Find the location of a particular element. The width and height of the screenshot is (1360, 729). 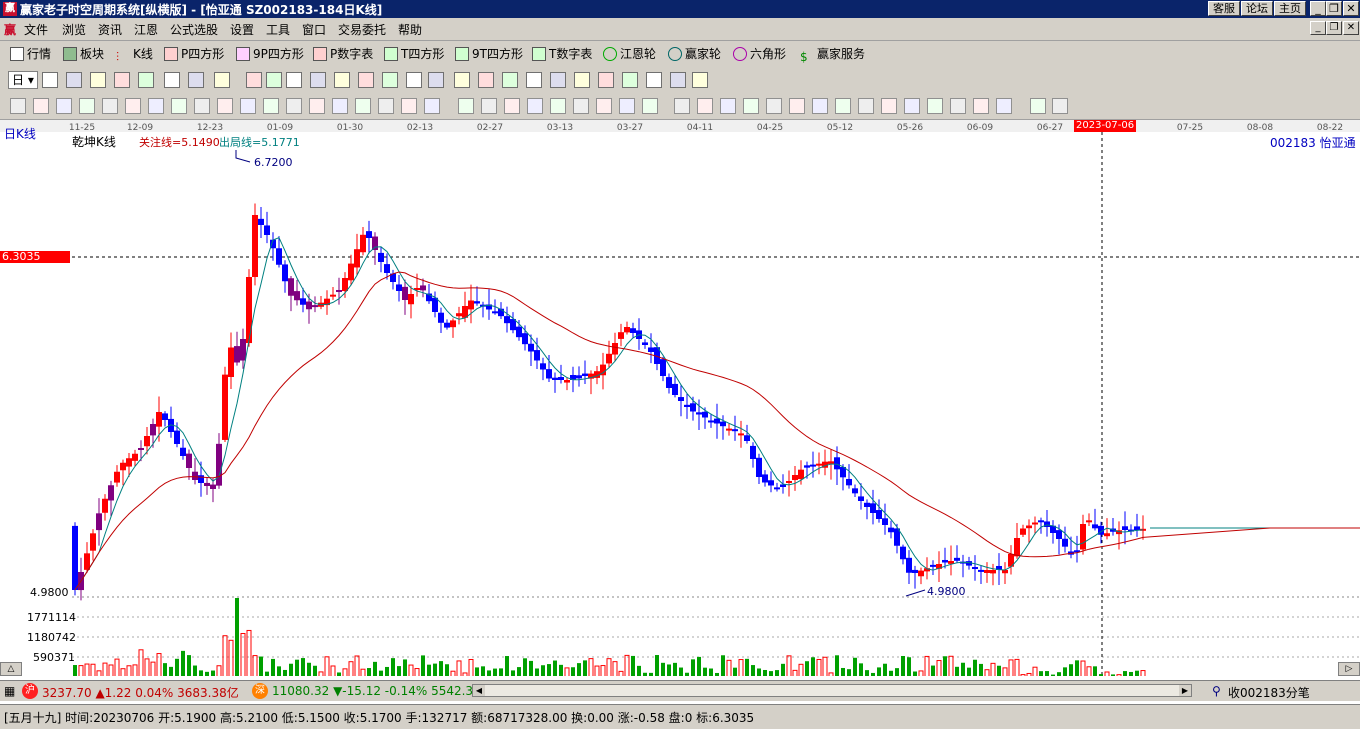

p-square-button: P四方形 is located at coordinates (194, 54).